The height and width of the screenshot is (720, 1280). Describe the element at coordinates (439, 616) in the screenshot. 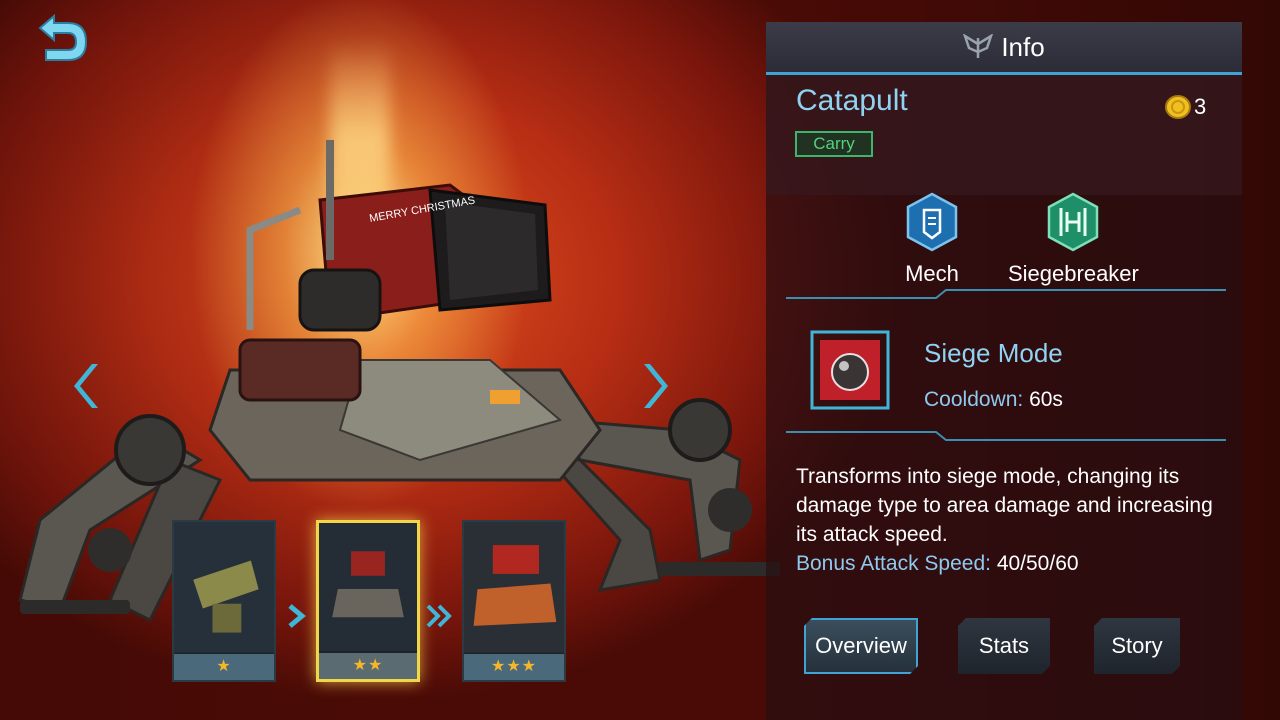

I see `double-chevron-right-icon` at that location.